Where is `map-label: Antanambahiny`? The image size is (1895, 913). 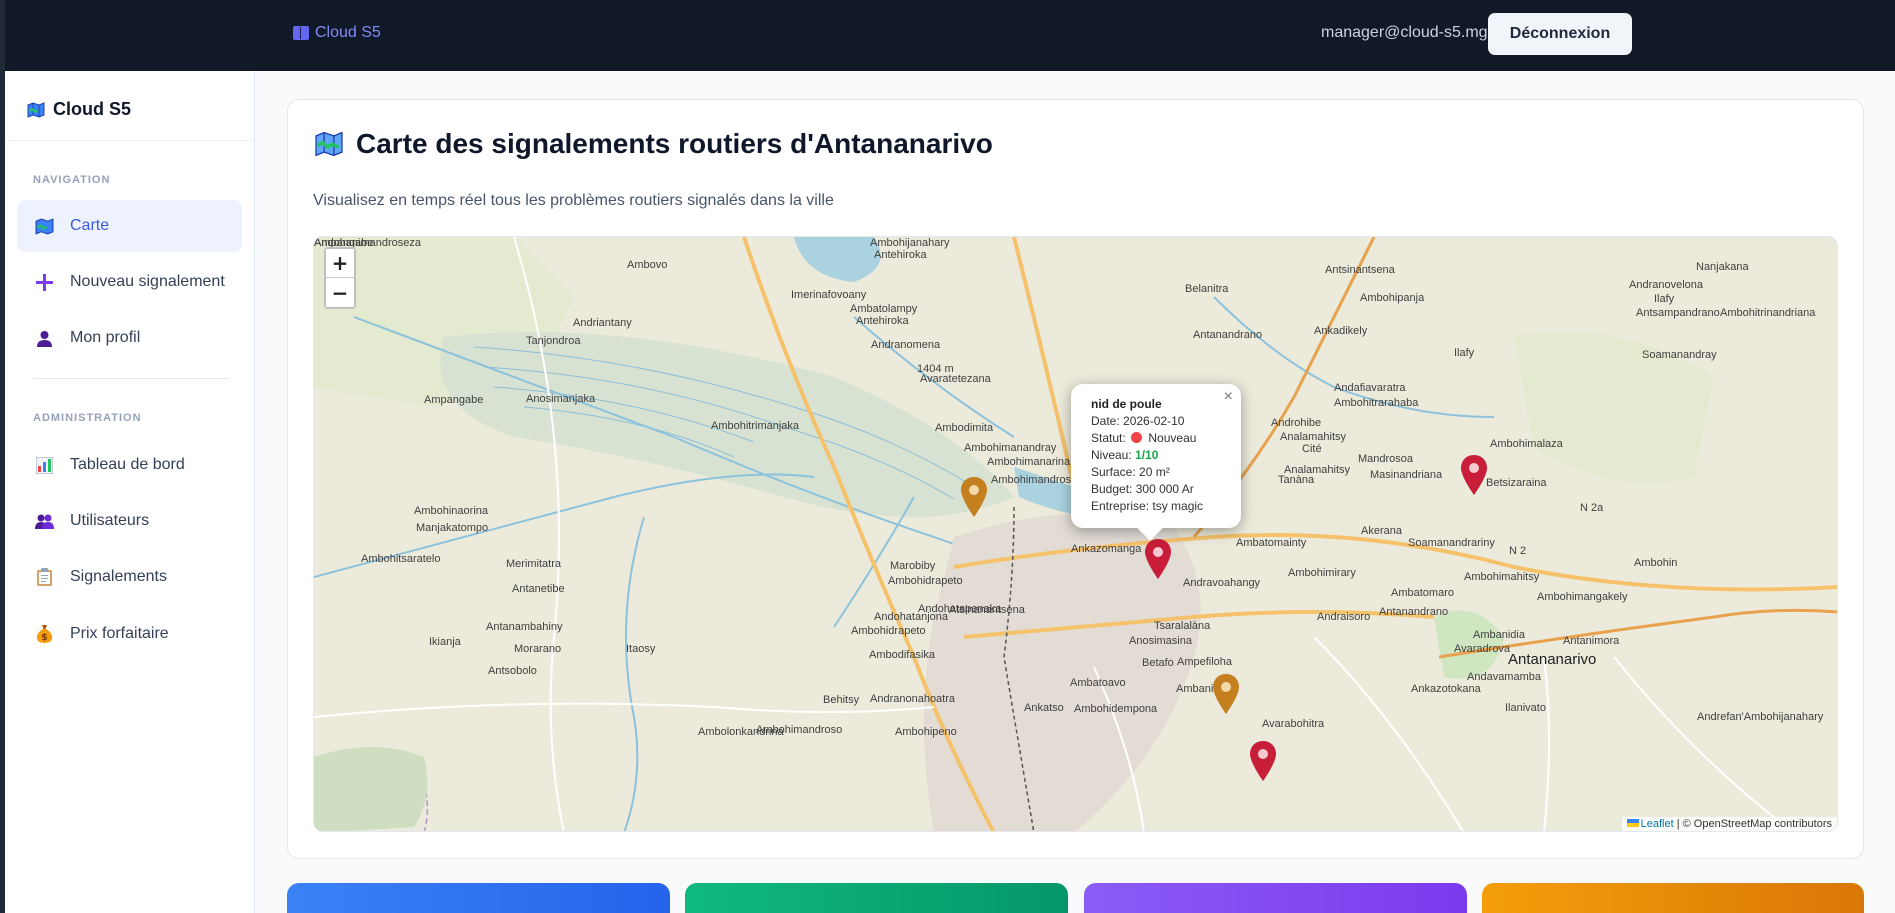 map-label: Antanambahiny is located at coordinates (524, 627).